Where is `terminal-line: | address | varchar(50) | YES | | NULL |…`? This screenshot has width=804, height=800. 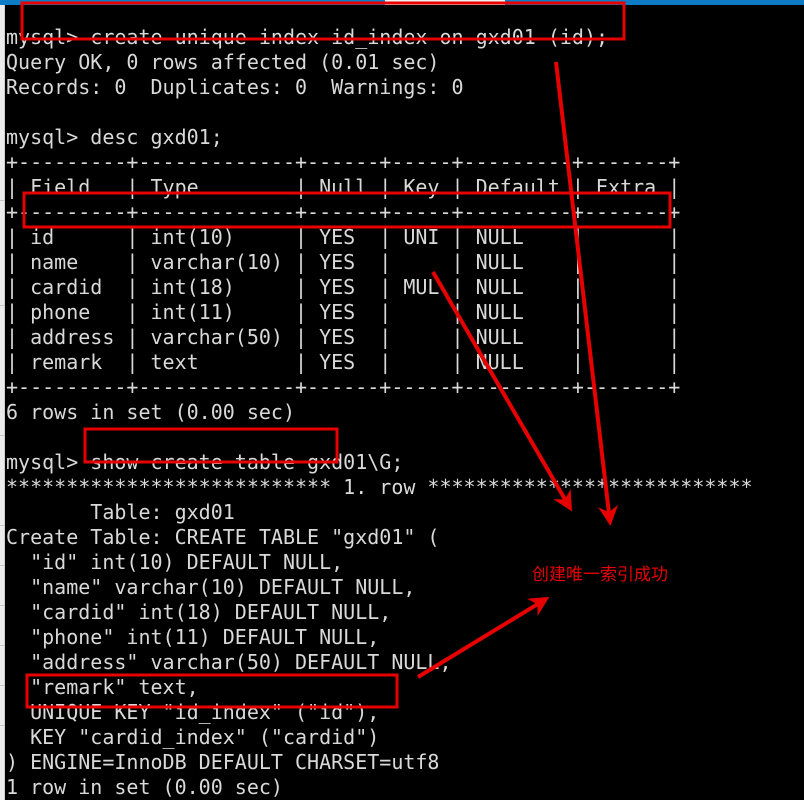 terminal-line: | address | varchar(50) | YES | | NULL |… is located at coordinates (343, 337).